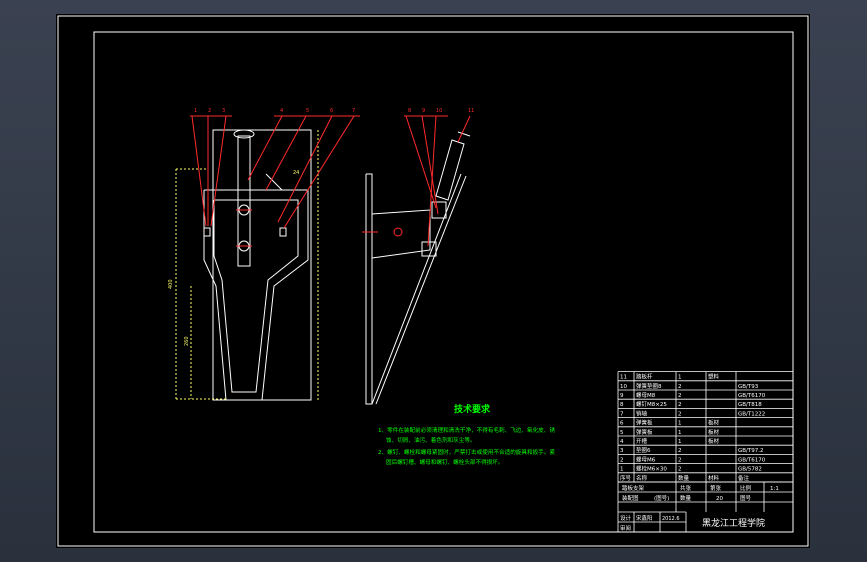  Describe the element at coordinates (171, 284) in the screenshot. I see `dim-label-400: 400` at that location.